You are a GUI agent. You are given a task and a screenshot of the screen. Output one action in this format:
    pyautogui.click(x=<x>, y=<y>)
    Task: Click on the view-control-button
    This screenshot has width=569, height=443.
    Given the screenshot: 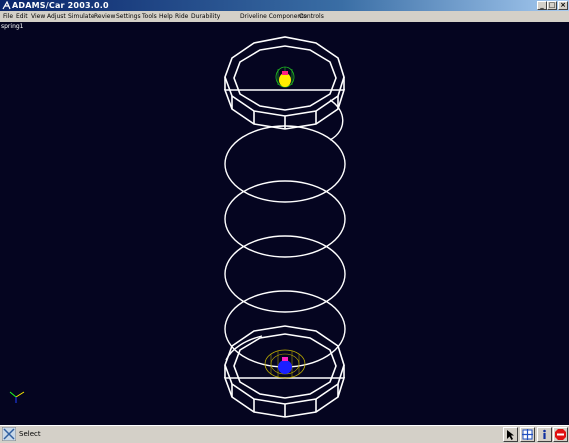 What is the action you would take?
    pyautogui.click(x=527, y=434)
    